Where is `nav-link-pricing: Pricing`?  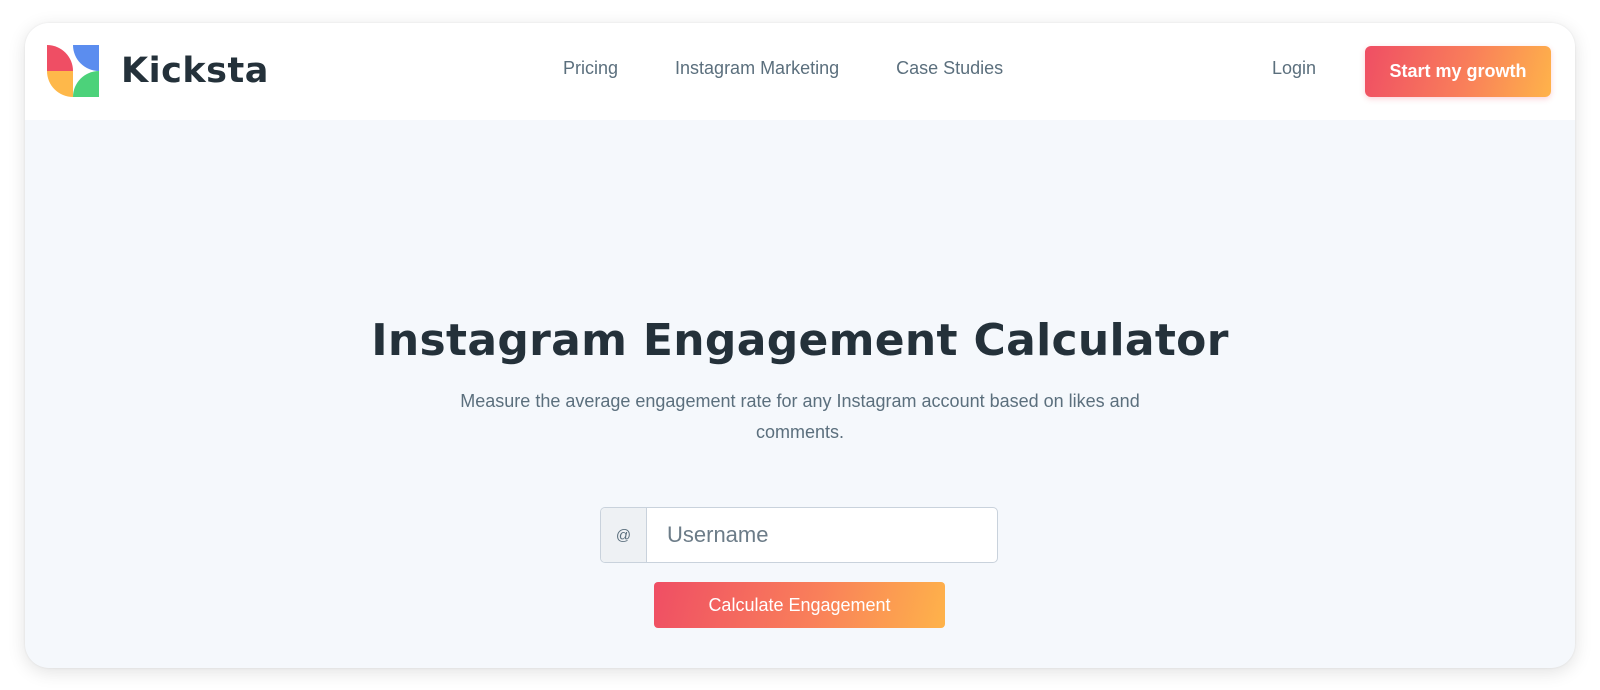
nav-link-pricing: Pricing is located at coordinates (590, 68).